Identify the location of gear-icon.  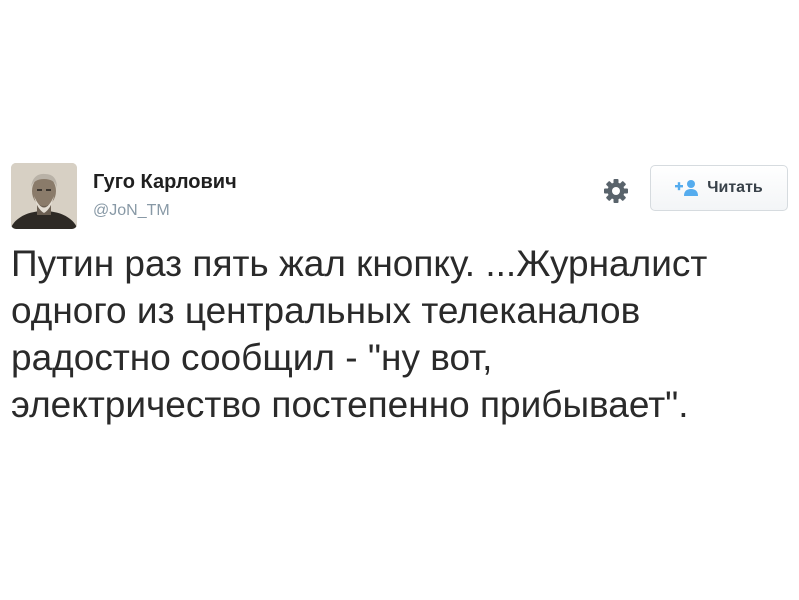
(616, 191).